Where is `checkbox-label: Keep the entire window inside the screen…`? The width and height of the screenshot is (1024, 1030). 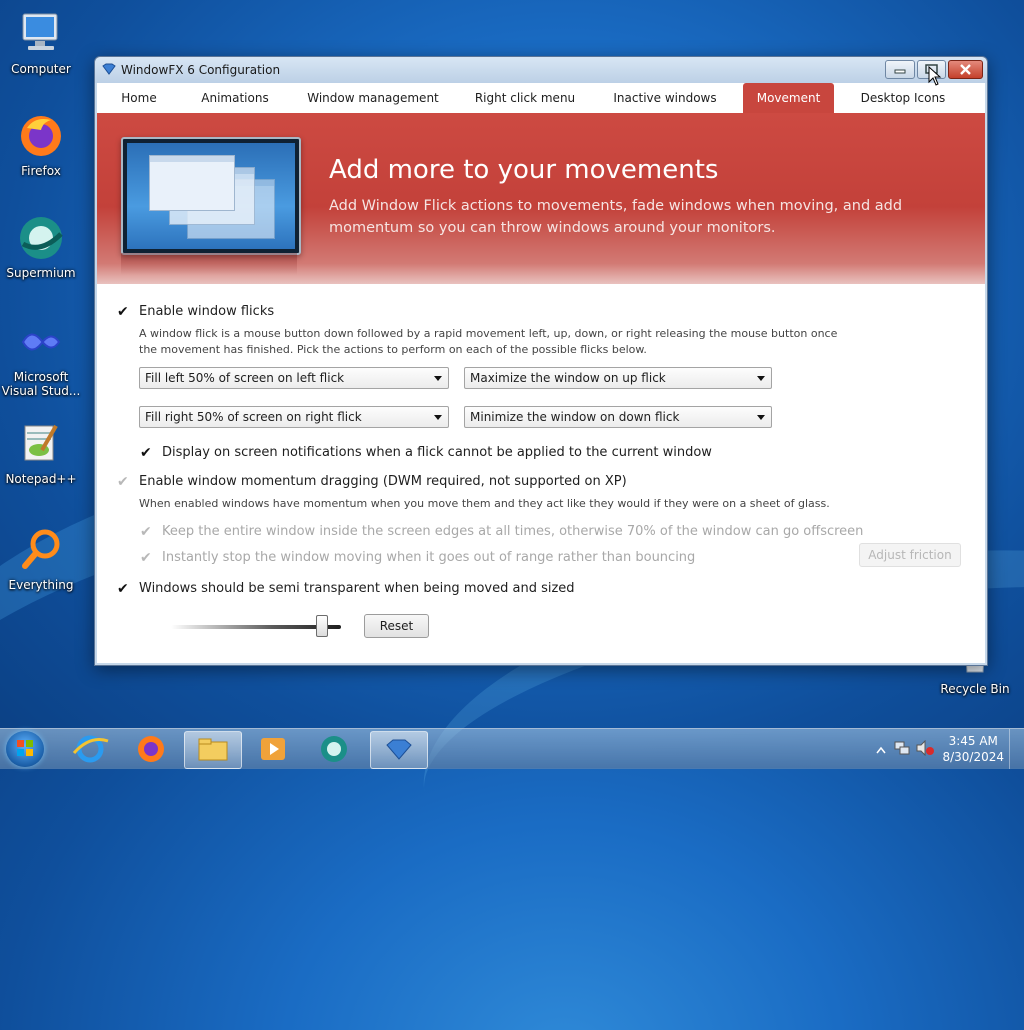
checkbox-label: Keep the entire window inside the screen… is located at coordinates (513, 531).